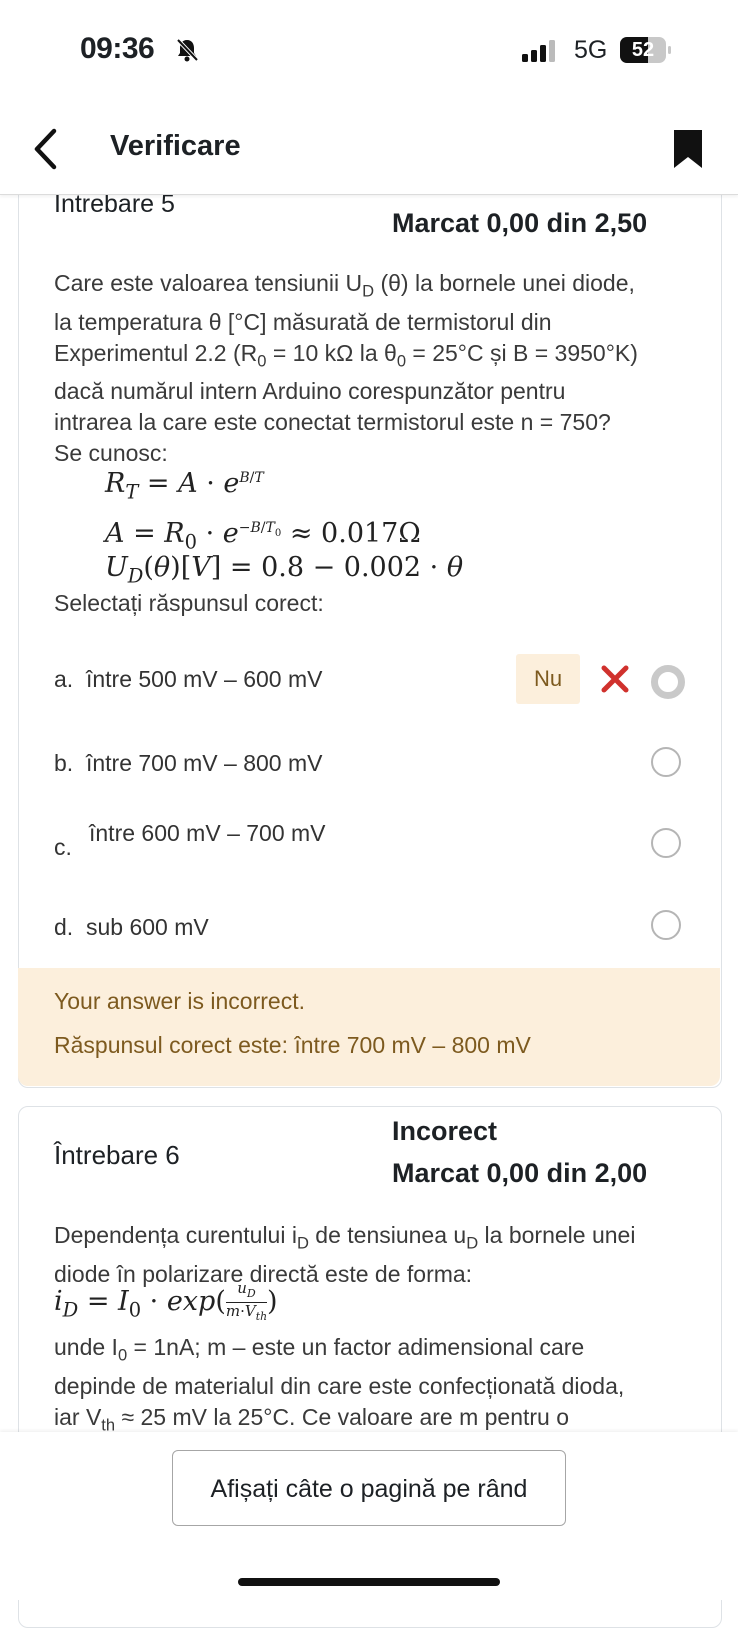 The height and width of the screenshot is (1628, 738). What do you see at coordinates (179, 1001) in the screenshot?
I see `feedback-incorrect: Your answer is incorrect.` at bounding box center [179, 1001].